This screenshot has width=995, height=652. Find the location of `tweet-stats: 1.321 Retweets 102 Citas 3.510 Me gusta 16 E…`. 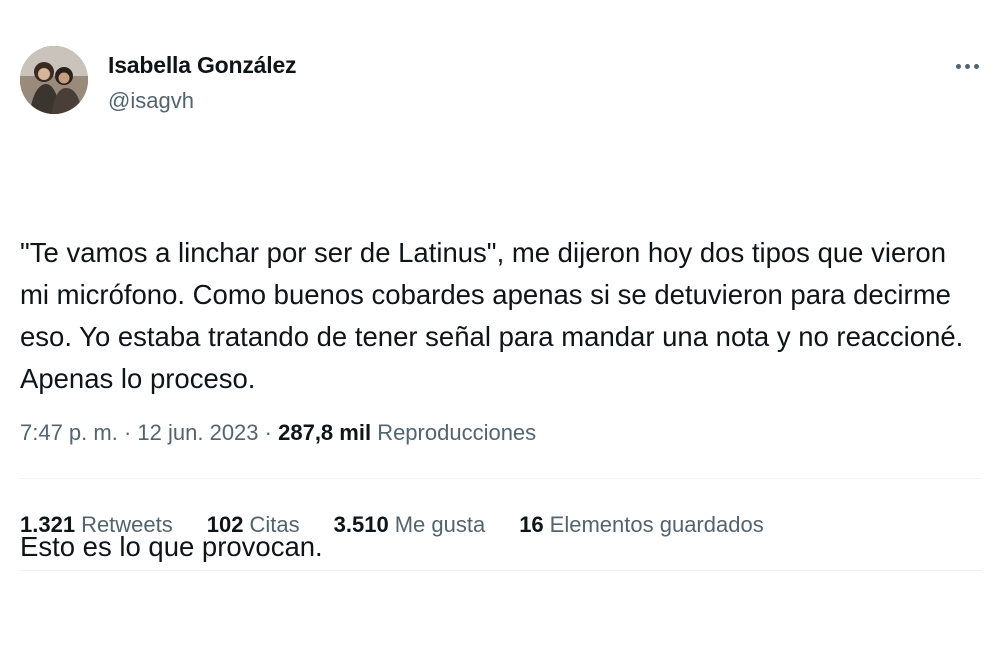

tweet-stats: 1.321 Retweets 102 Citas 3.510 Me gusta 16 E… is located at coordinates (409, 525).